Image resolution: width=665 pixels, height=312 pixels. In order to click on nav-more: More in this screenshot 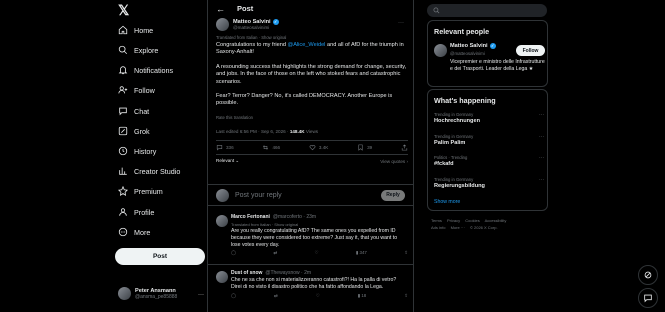, I will do `click(134, 232)`.